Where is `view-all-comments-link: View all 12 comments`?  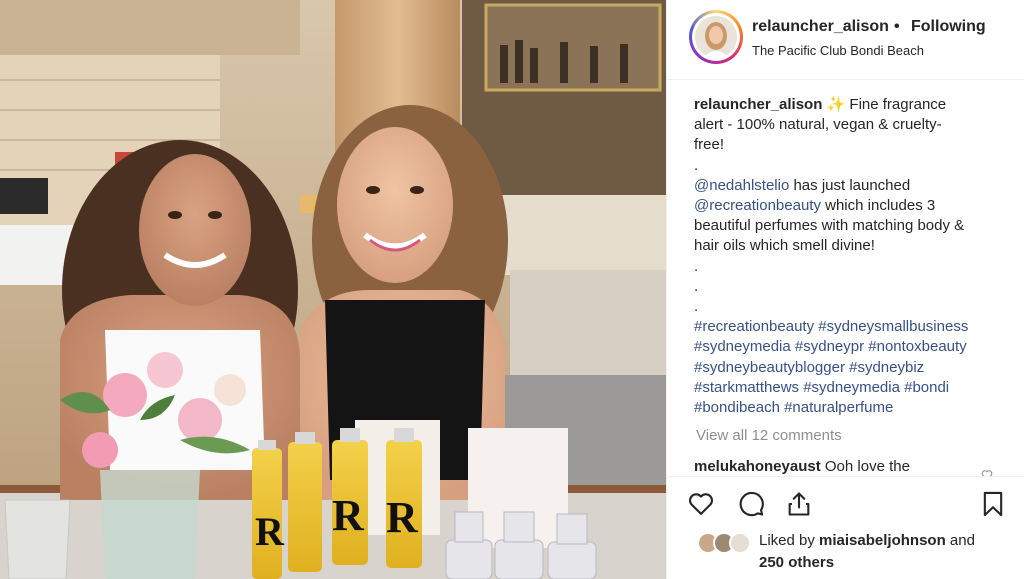
view-all-comments-link: View all 12 comments is located at coordinates (769, 435).